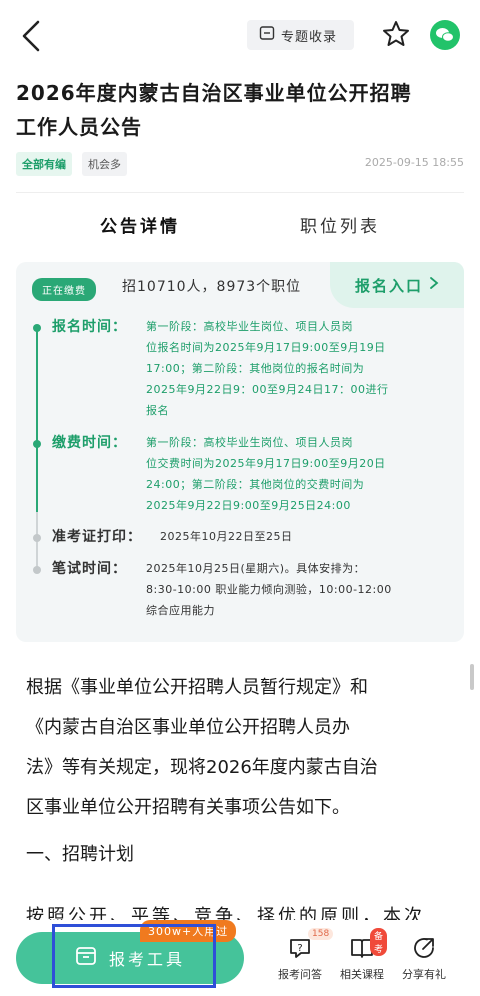 Image resolution: width=480 pixels, height=996 pixels. I want to click on share-button: 分享有礼, so click(424, 958).